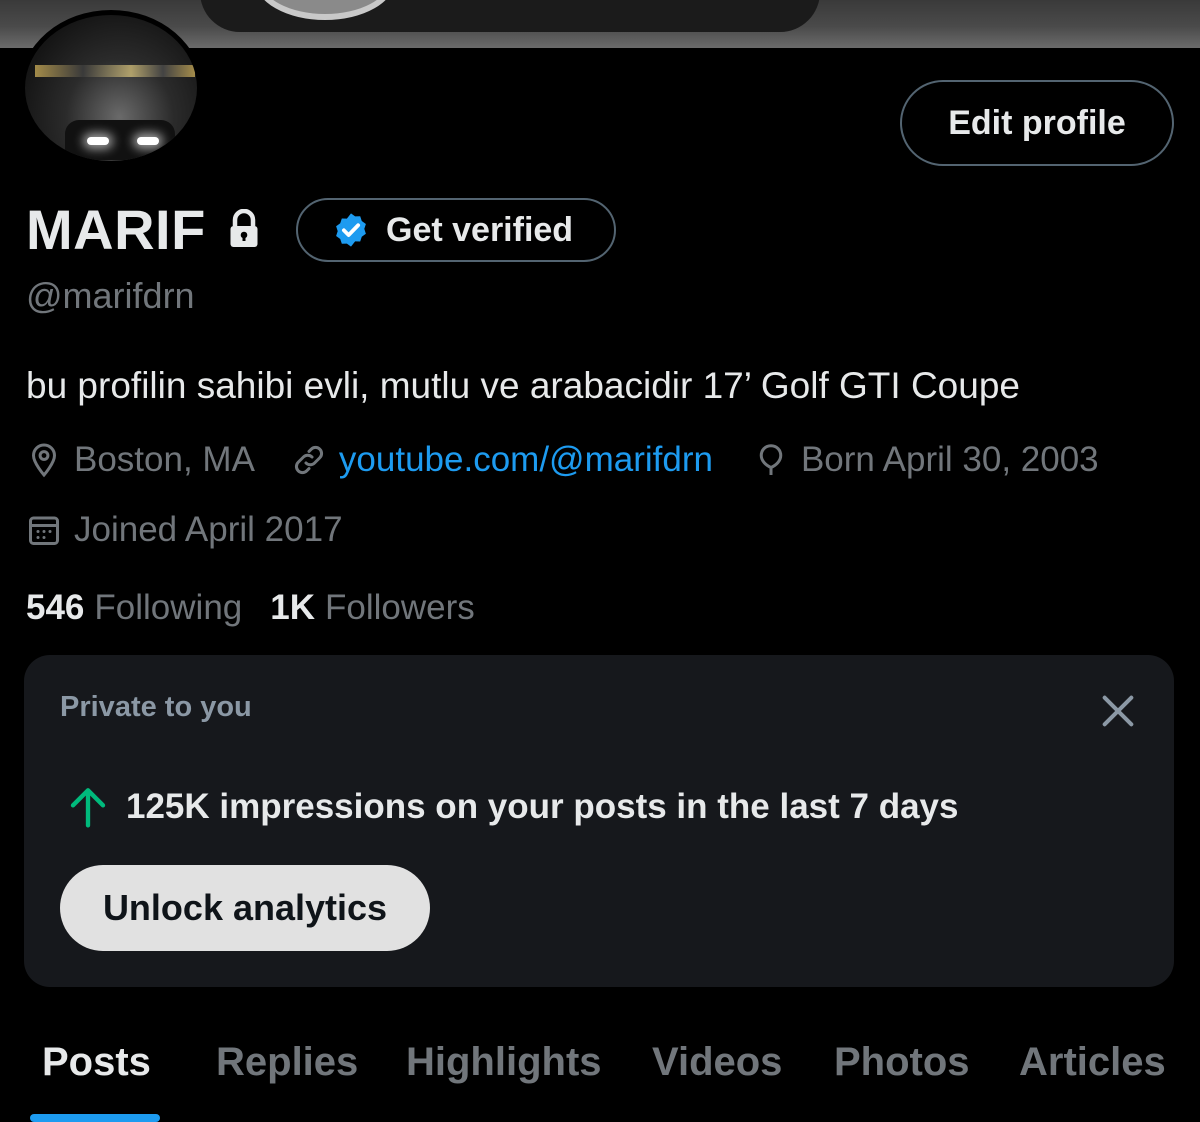 This screenshot has width=1200, height=1122. I want to click on tab-videos: Videos, so click(717, 1062).